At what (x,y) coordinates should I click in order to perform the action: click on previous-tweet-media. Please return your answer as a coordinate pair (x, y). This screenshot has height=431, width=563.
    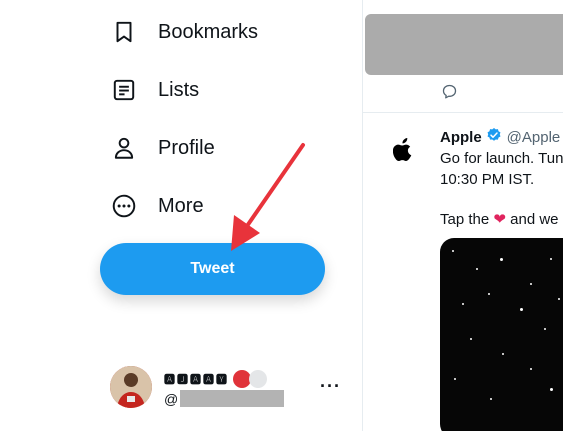
    Looking at the image, I should click on (464, 44).